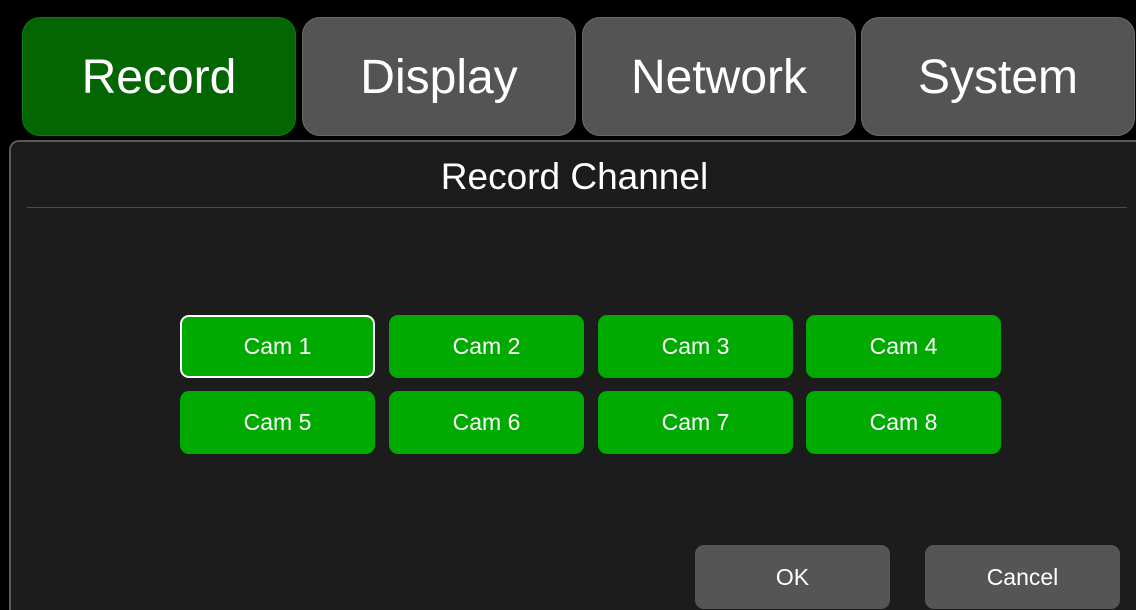 Image resolution: width=1136 pixels, height=610 pixels. What do you see at coordinates (903, 422) in the screenshot?
I see `cam-8-button: Cam 8` at bounding box center [903, 422].